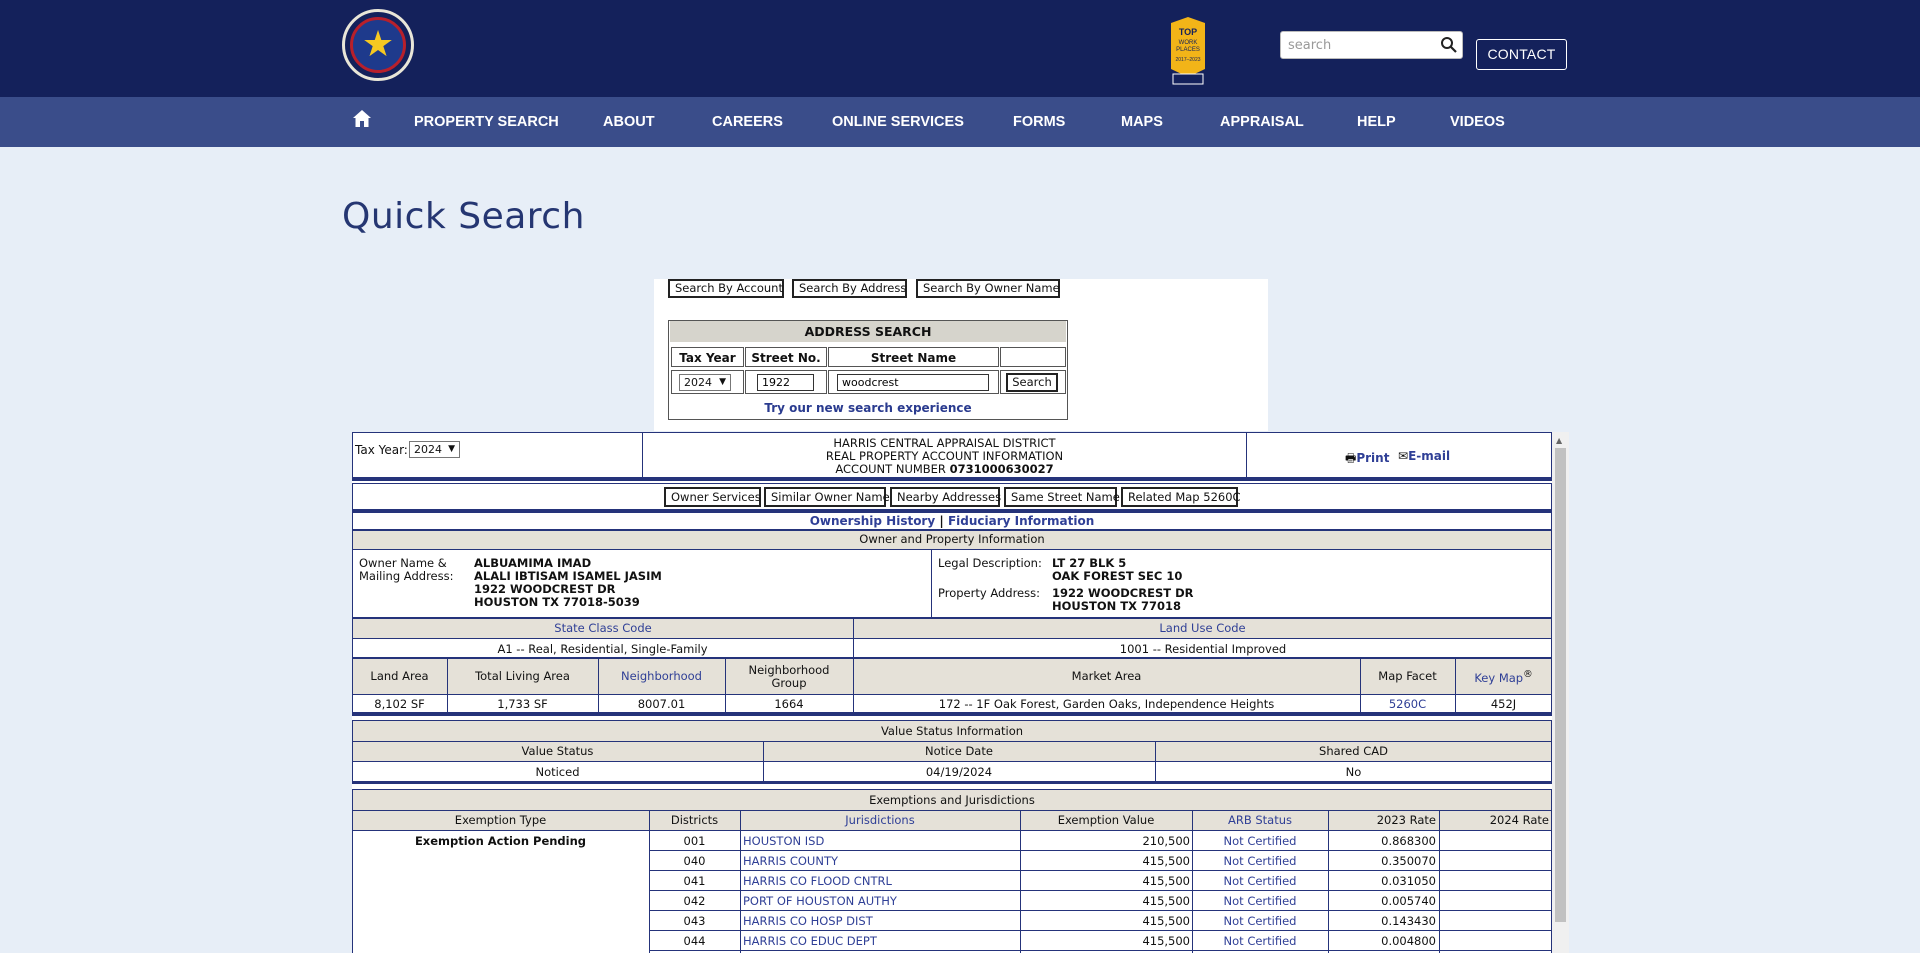 The image size is (1920, 953). I want to click on harris-central-appraisal-district-logo: ★, so click(378, 45).